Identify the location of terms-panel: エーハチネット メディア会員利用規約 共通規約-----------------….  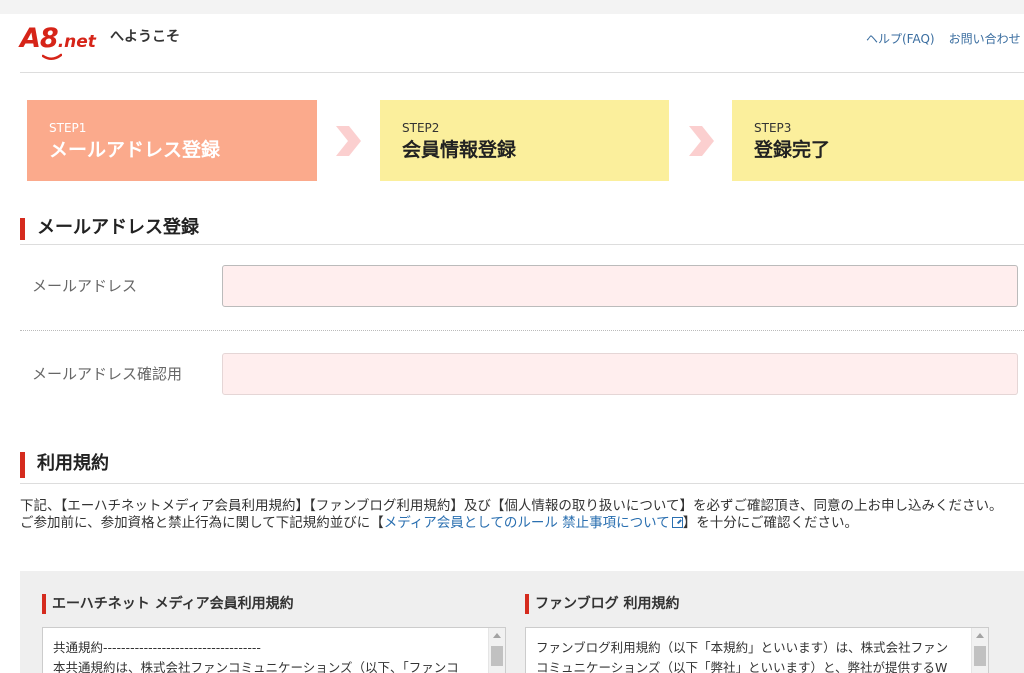
(522, 622).